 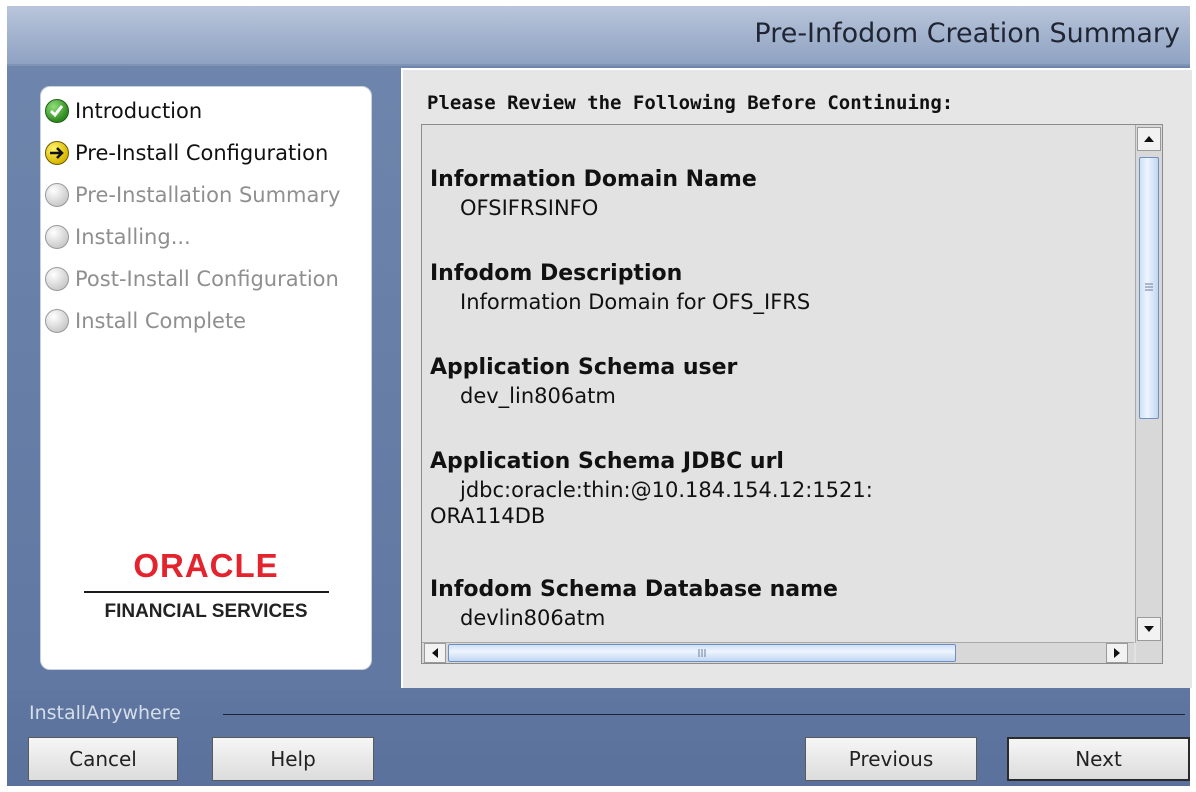 I want to click on step-install-complete: Install Complete, so click(x=145, y=321).